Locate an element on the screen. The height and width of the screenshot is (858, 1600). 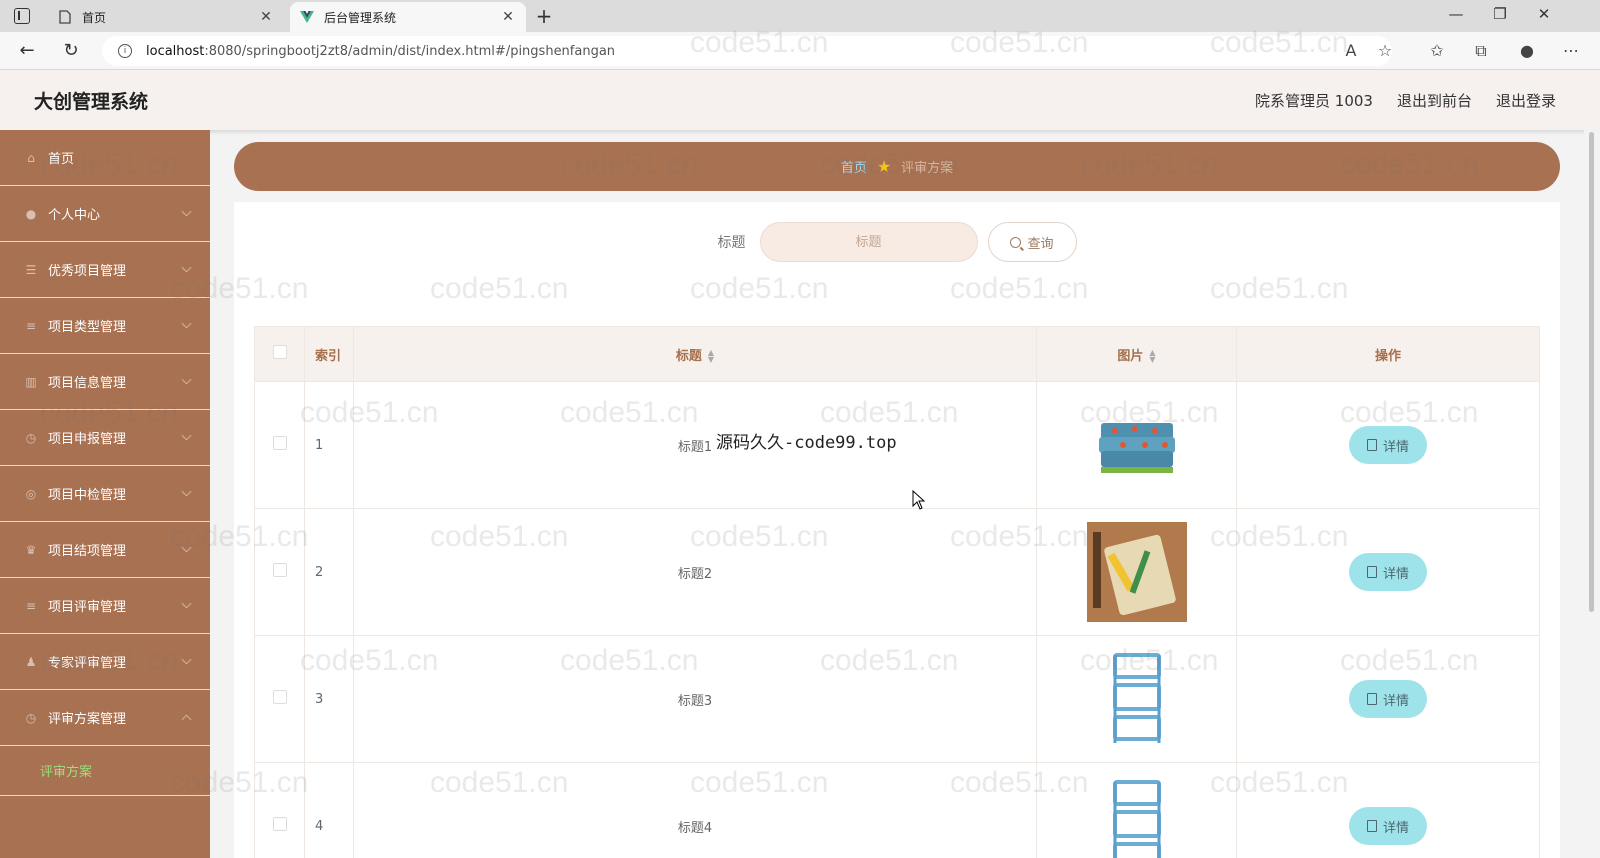
search-label: 标题 is located at coordinates (731, 243).